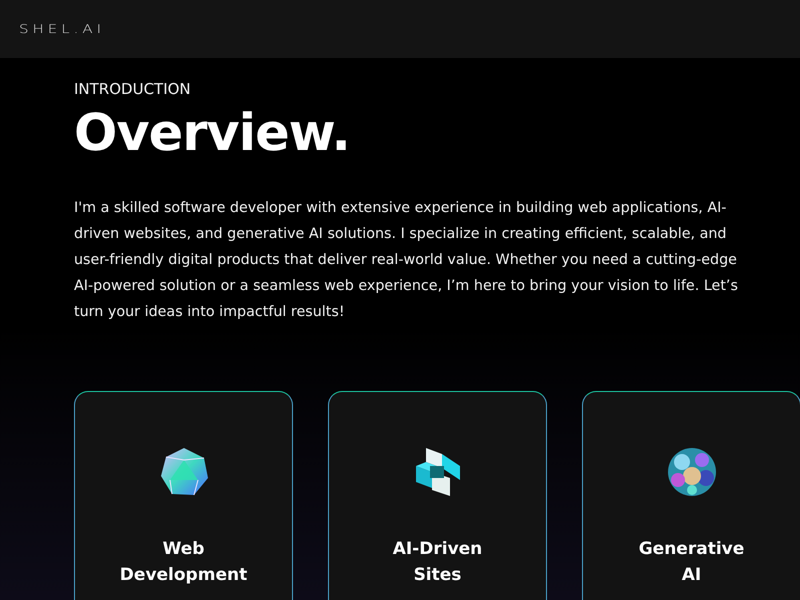 This screenshot has width=800, height=600. What do you see at coordinates (183, 562) in the screenshot?
I see `card-title: Web Development` at bounding box center [183, 562].